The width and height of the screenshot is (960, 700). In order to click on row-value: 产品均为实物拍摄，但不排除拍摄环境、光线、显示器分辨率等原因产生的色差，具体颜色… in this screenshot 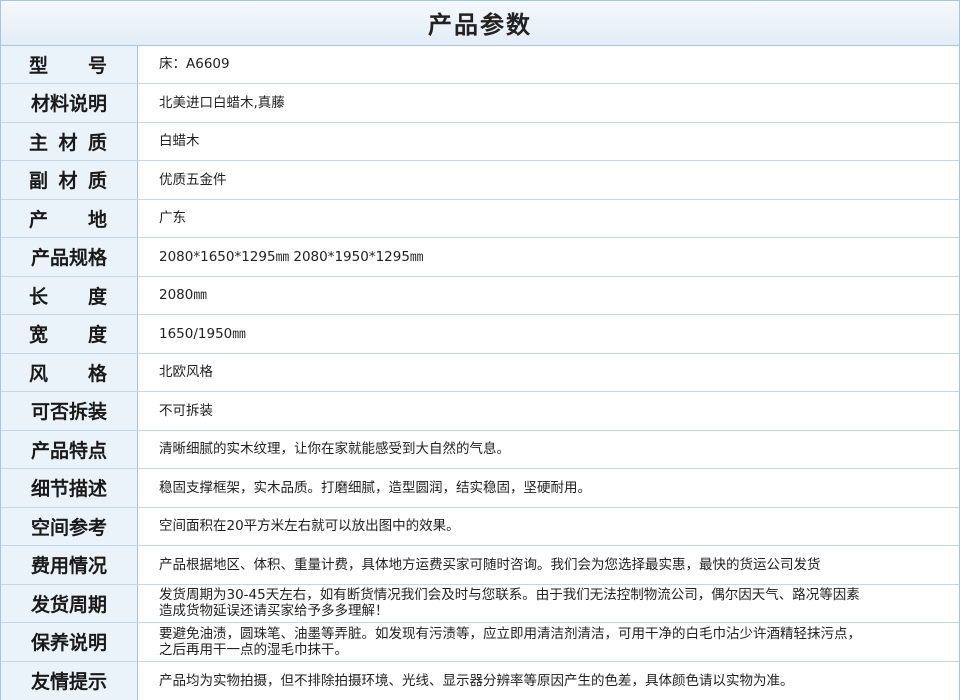, I will do `click(476, 680)`.